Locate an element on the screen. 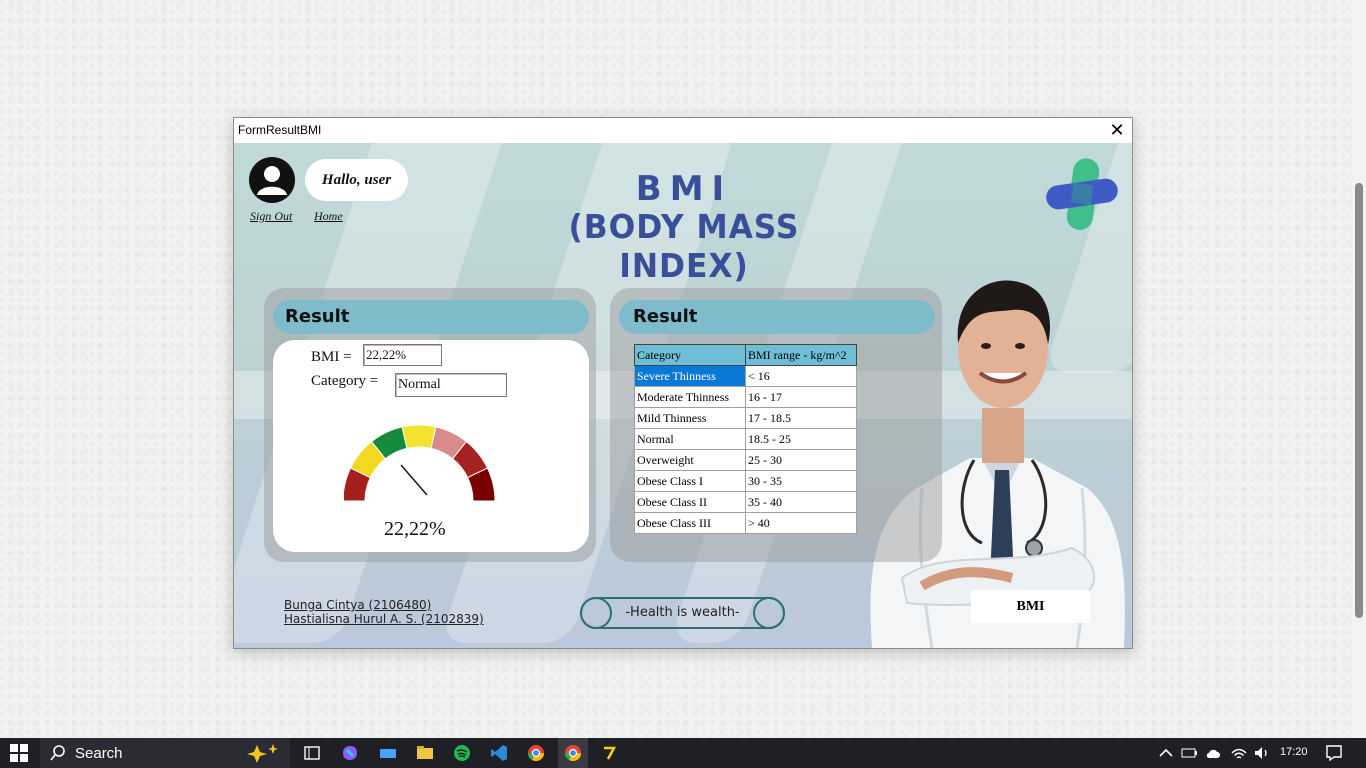 Image resolution: width=1366 pixels, height=768 pixels. cloud-icon is located at coordinates (1214, 753).